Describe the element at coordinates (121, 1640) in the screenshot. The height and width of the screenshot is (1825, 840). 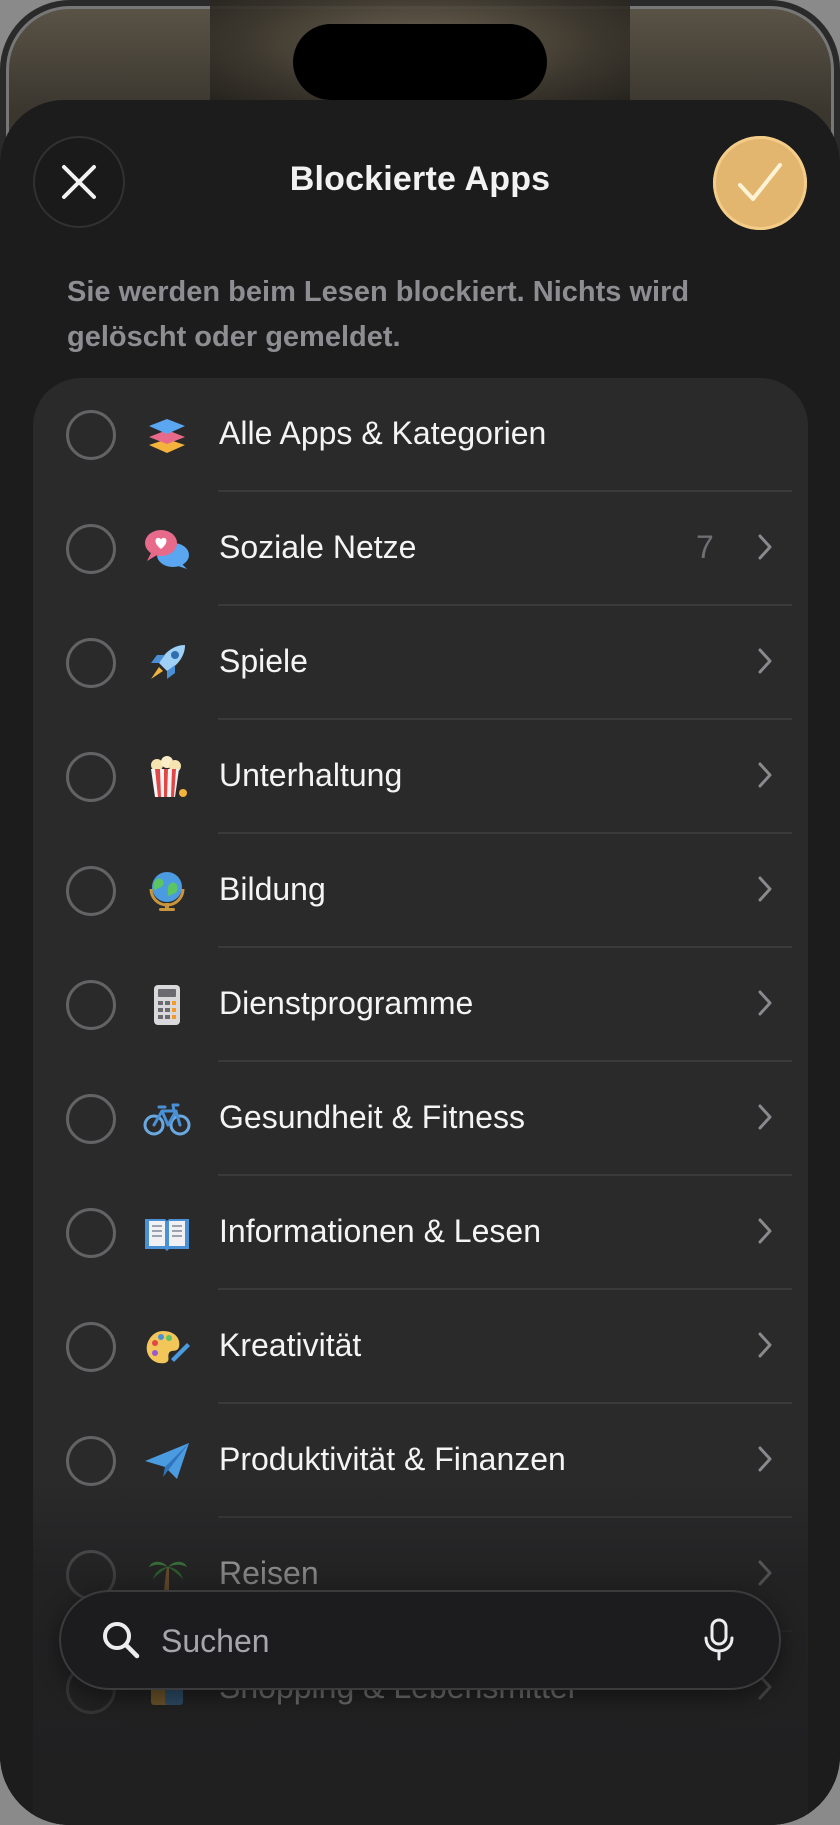
I see `search-icon` at that location.